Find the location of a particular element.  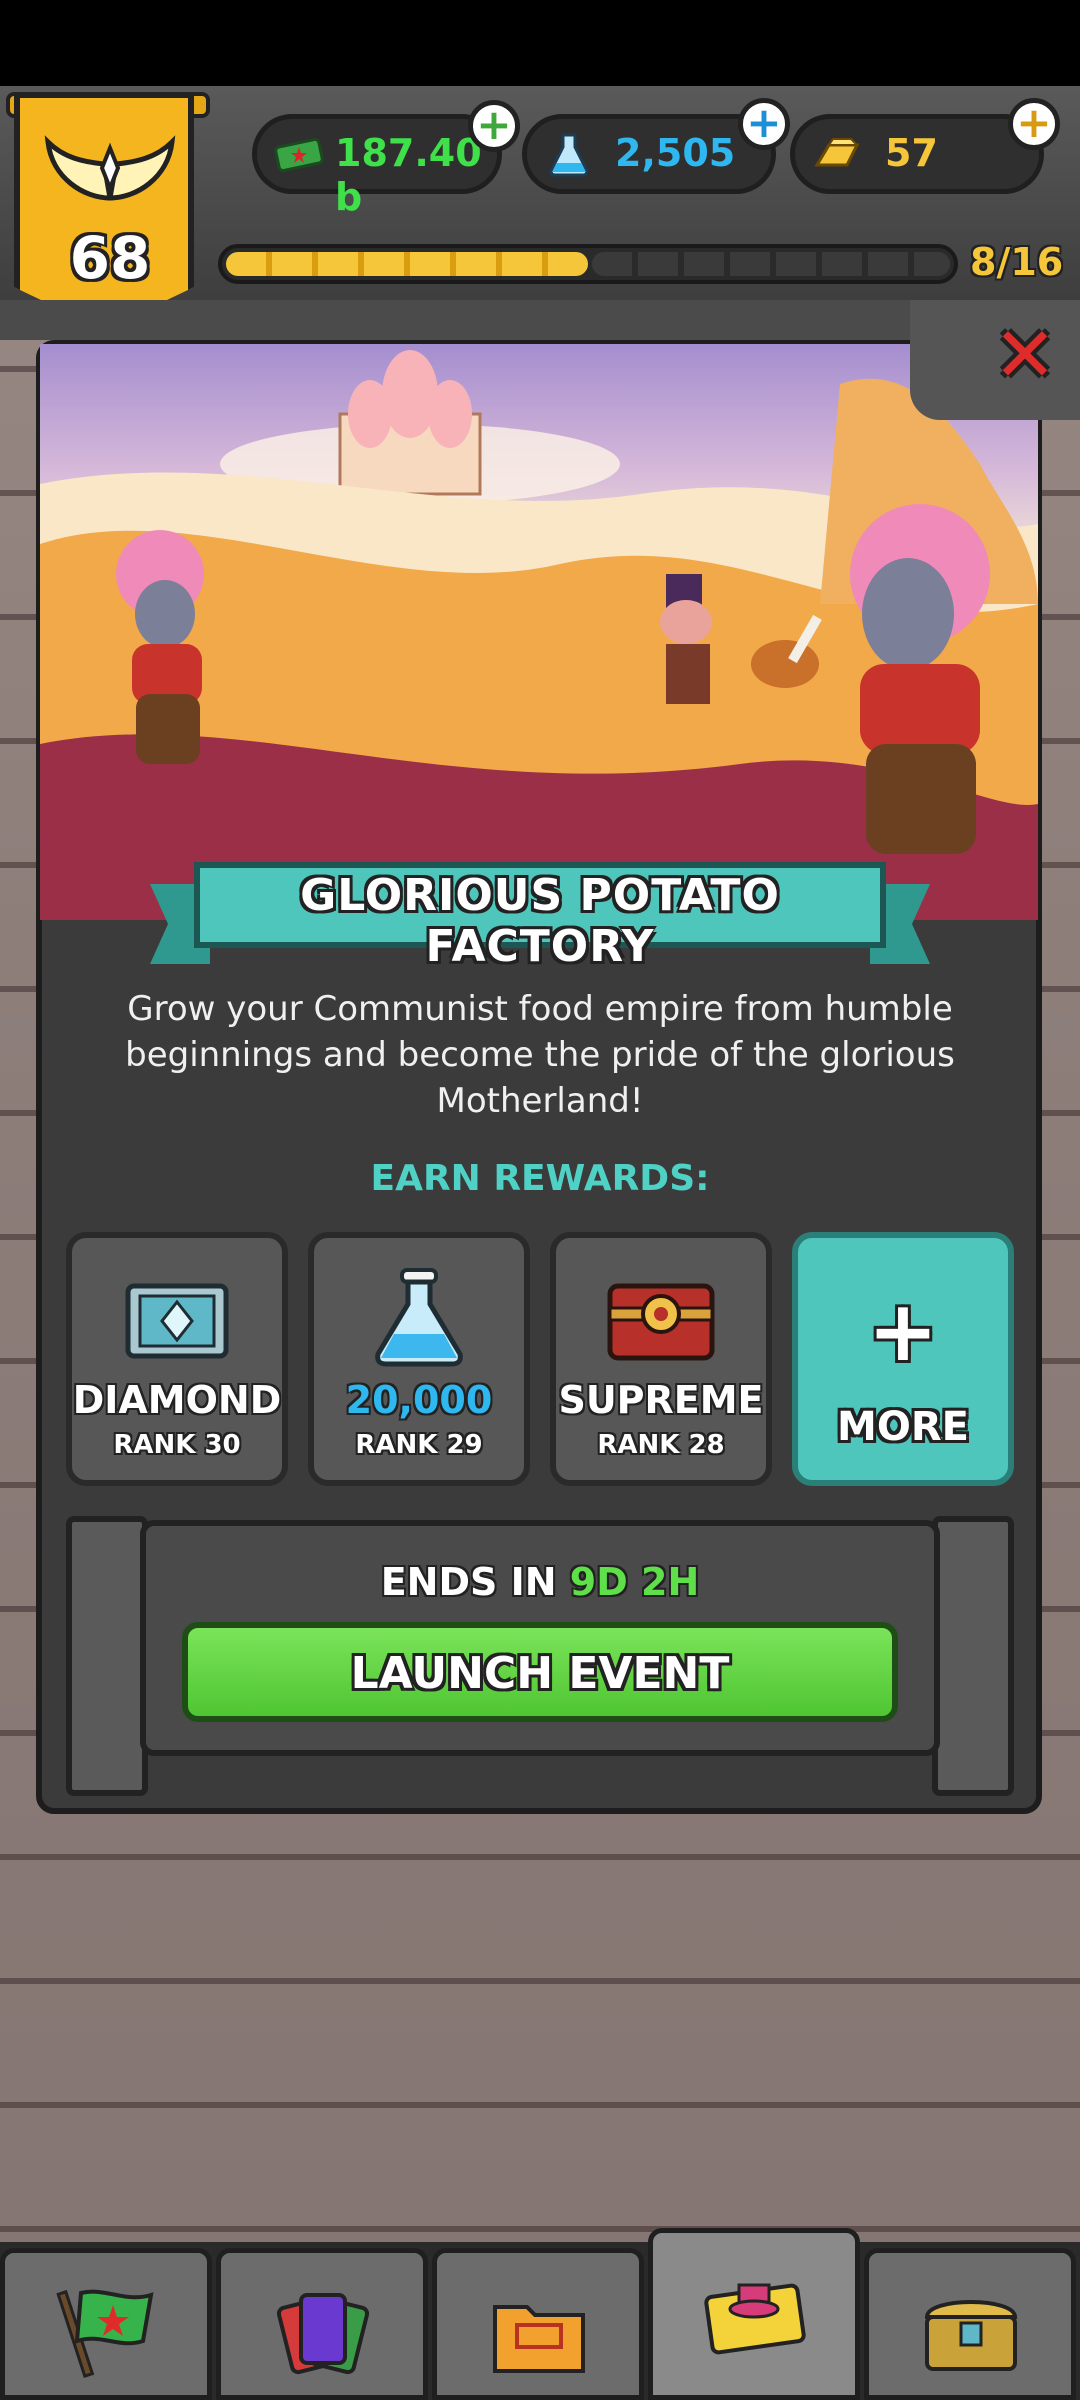

plus-icon: + is located at coordinates (903, 1331).